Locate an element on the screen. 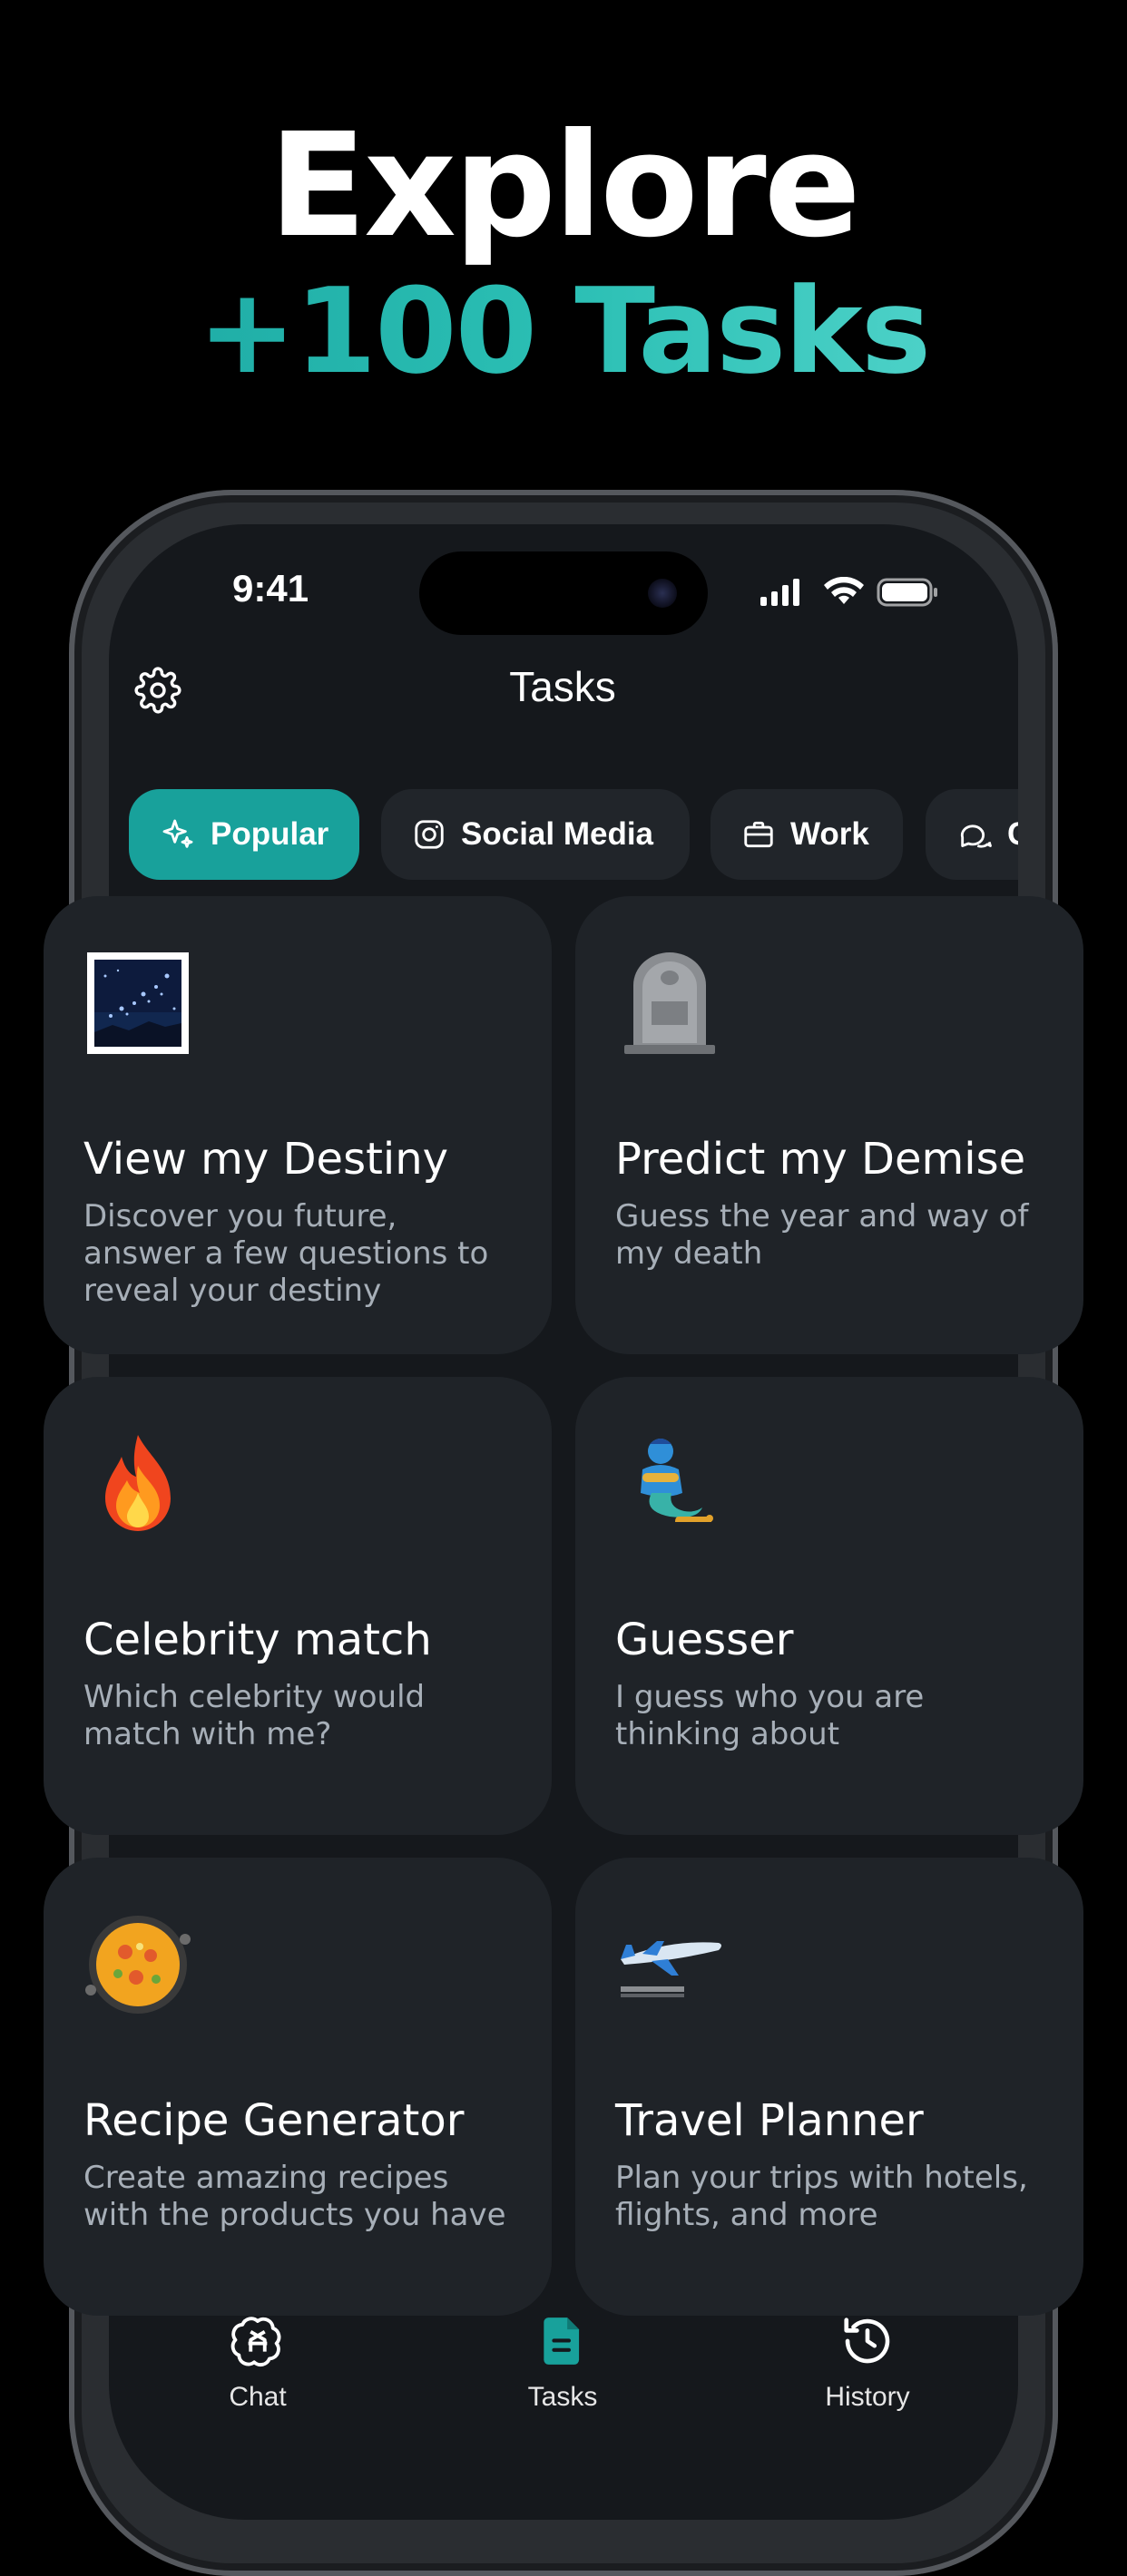 The width and height of the screenshot is (1127, 2576). night-sky-icon is located at coordinates (138, 1003).